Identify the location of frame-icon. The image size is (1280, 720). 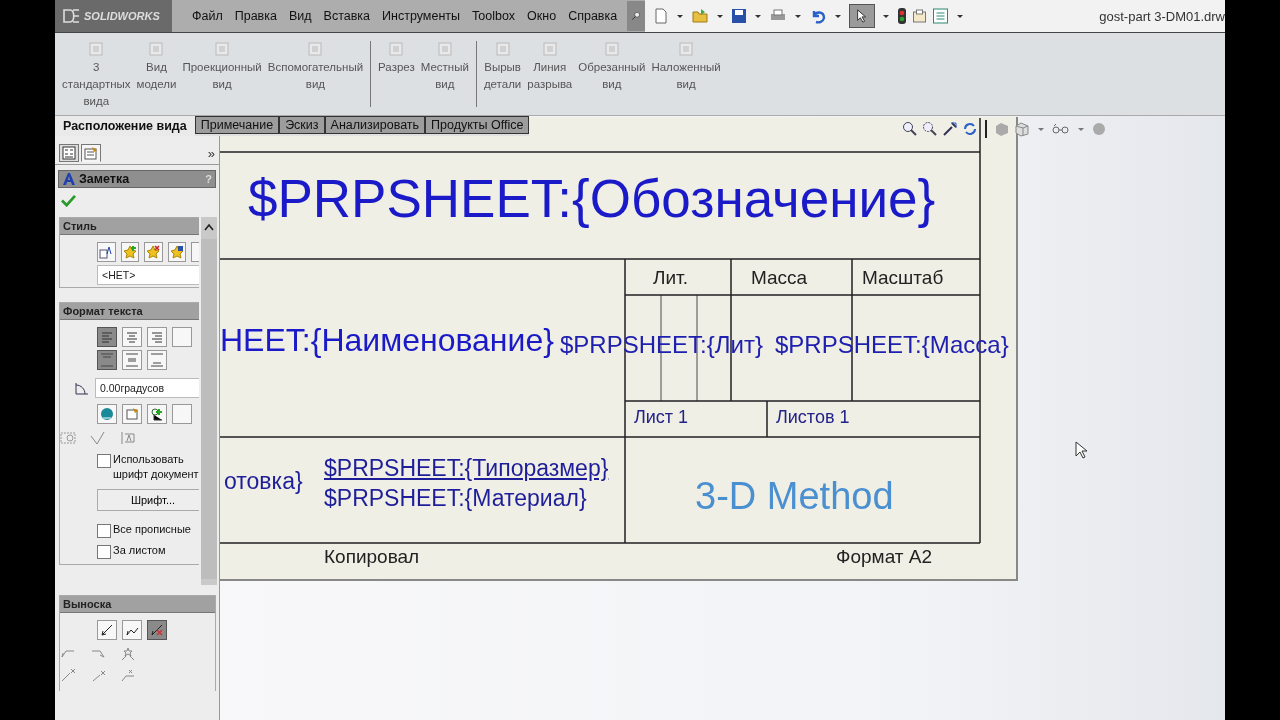
(68, 438).